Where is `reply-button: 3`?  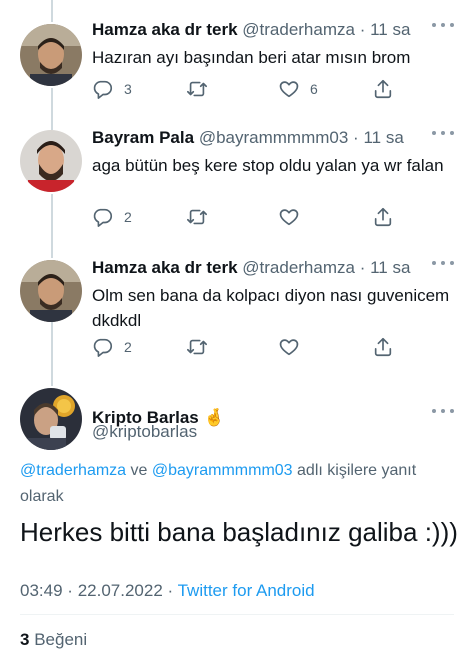
reply-button: 3 is located at coordinates (112, 89).